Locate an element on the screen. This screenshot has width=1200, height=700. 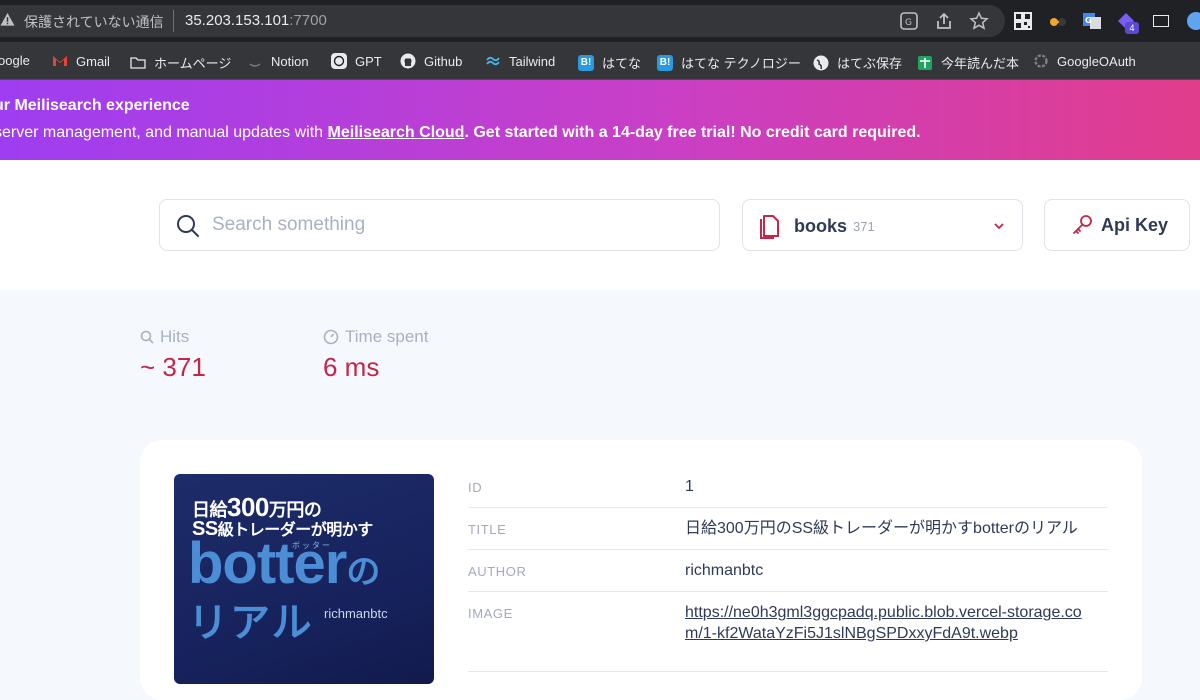
url-port: :7700 is located at coordinates (308, 20).